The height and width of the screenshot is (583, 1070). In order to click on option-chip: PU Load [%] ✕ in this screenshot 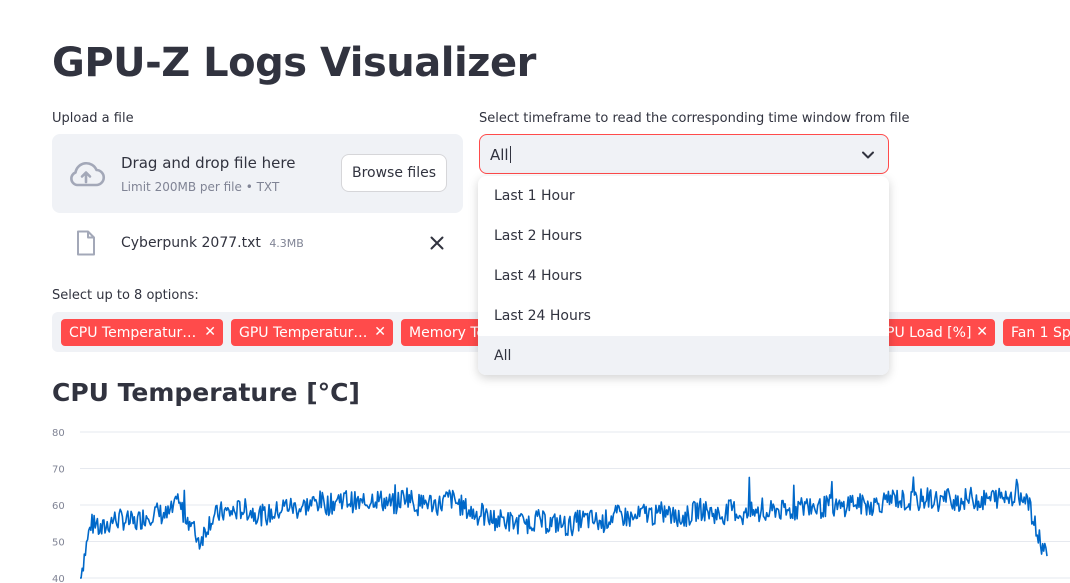, I will do `click(937, 332)`.